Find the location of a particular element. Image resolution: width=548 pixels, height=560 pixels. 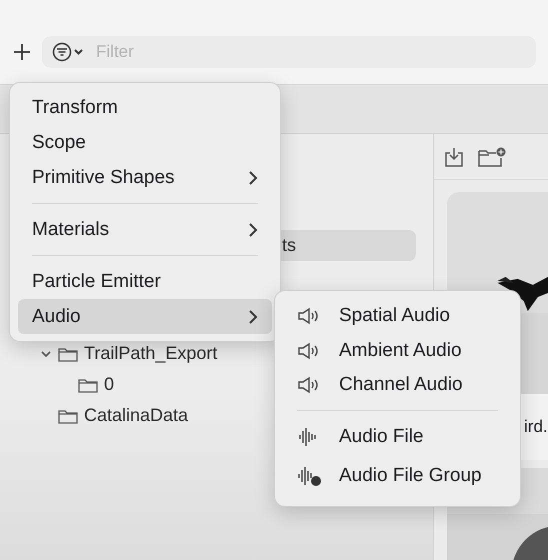

submenu-item: Spatial Audio is located at coordinates (397, 316).